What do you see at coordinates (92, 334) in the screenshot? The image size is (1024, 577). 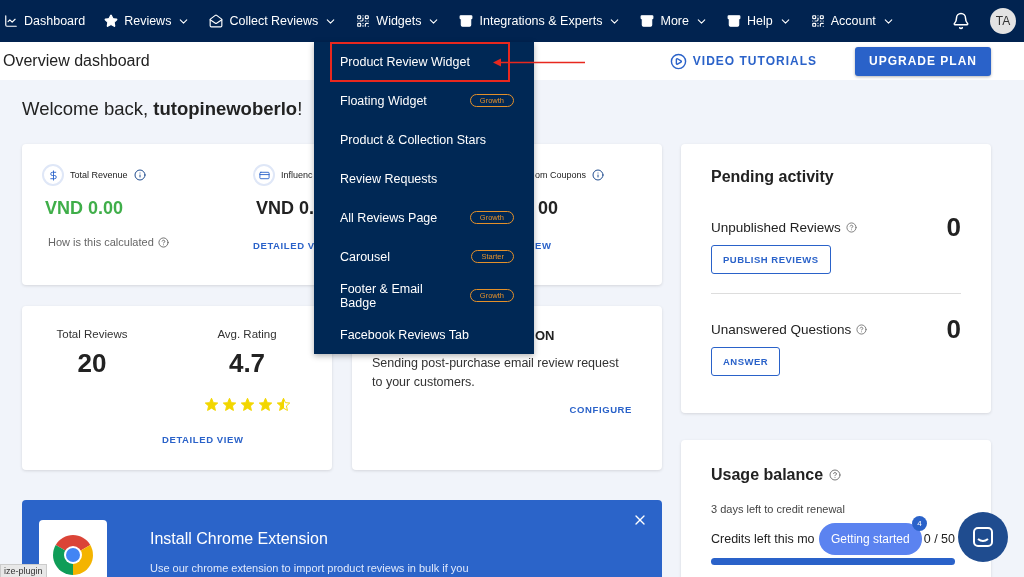 I see `stat-label: Total Reviews` at bounding box center [92, 334].